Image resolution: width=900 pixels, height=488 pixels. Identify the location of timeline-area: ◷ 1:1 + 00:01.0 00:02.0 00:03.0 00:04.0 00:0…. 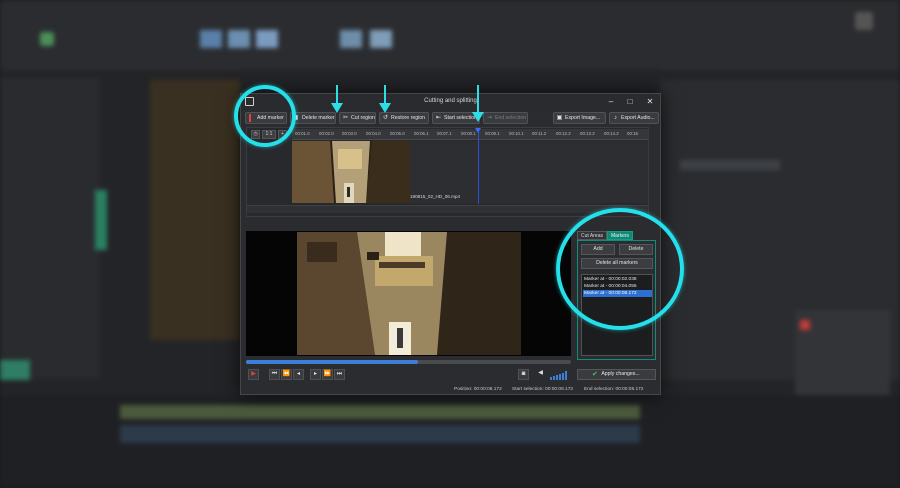
(447, 172).